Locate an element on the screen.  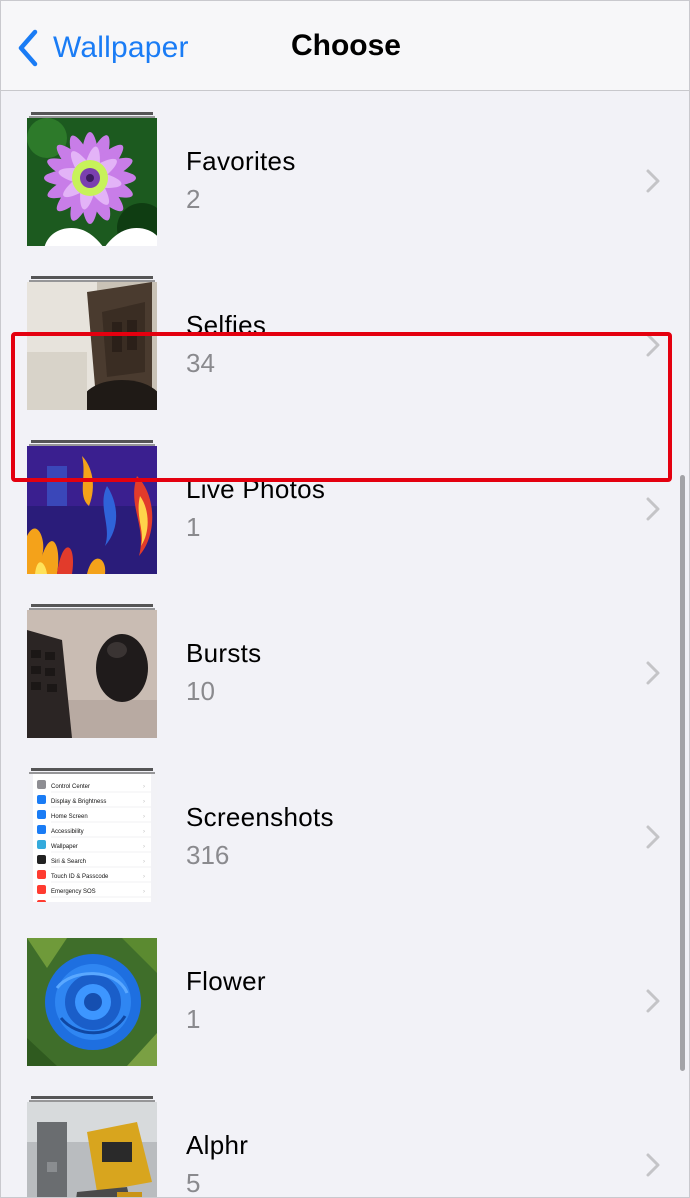
page-title: Choose is located at coordinates (345, 45).